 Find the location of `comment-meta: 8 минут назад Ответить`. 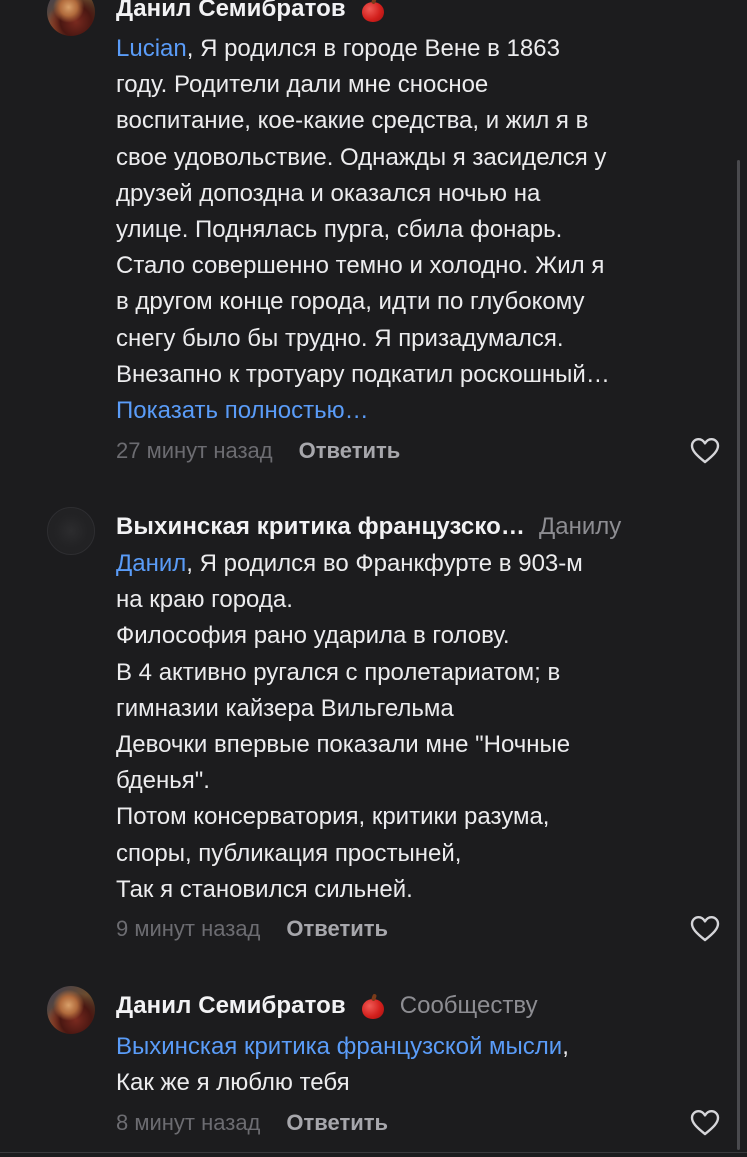

comment-meta: 8 минут назад Ответить is located at coordinates (252, 1123).